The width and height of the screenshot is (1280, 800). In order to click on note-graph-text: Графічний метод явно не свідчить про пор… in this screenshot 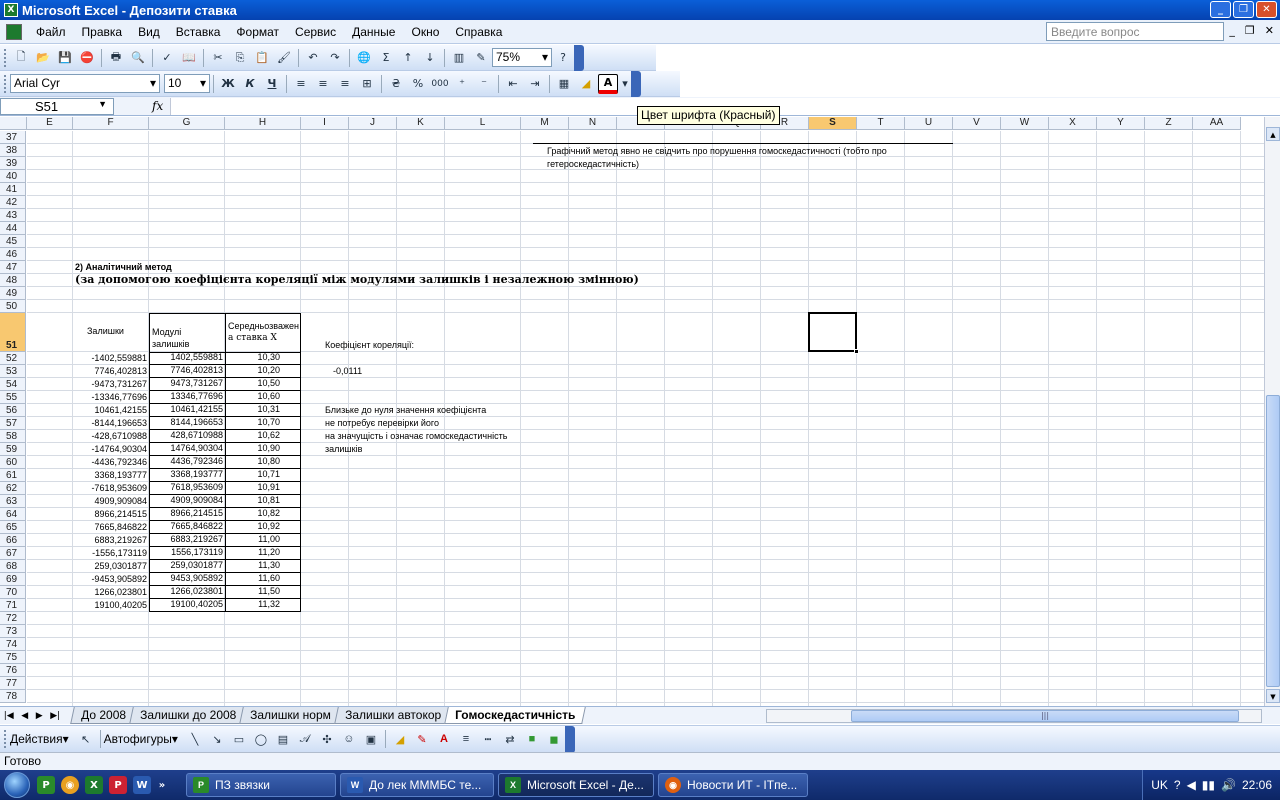, I will do `click(717, 151)`.